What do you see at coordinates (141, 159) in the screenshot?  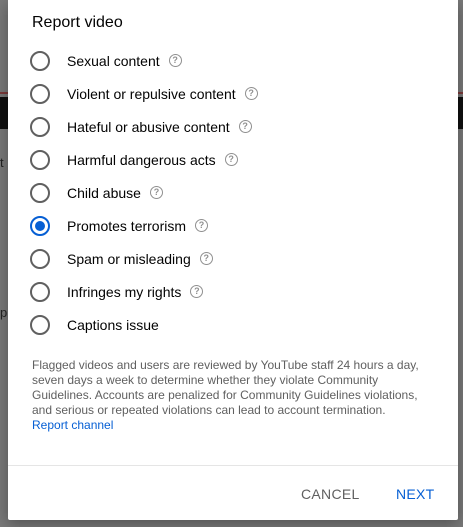 I see `report-reason-label: Harmful dangerous acts` at bounding box center [141, 159].